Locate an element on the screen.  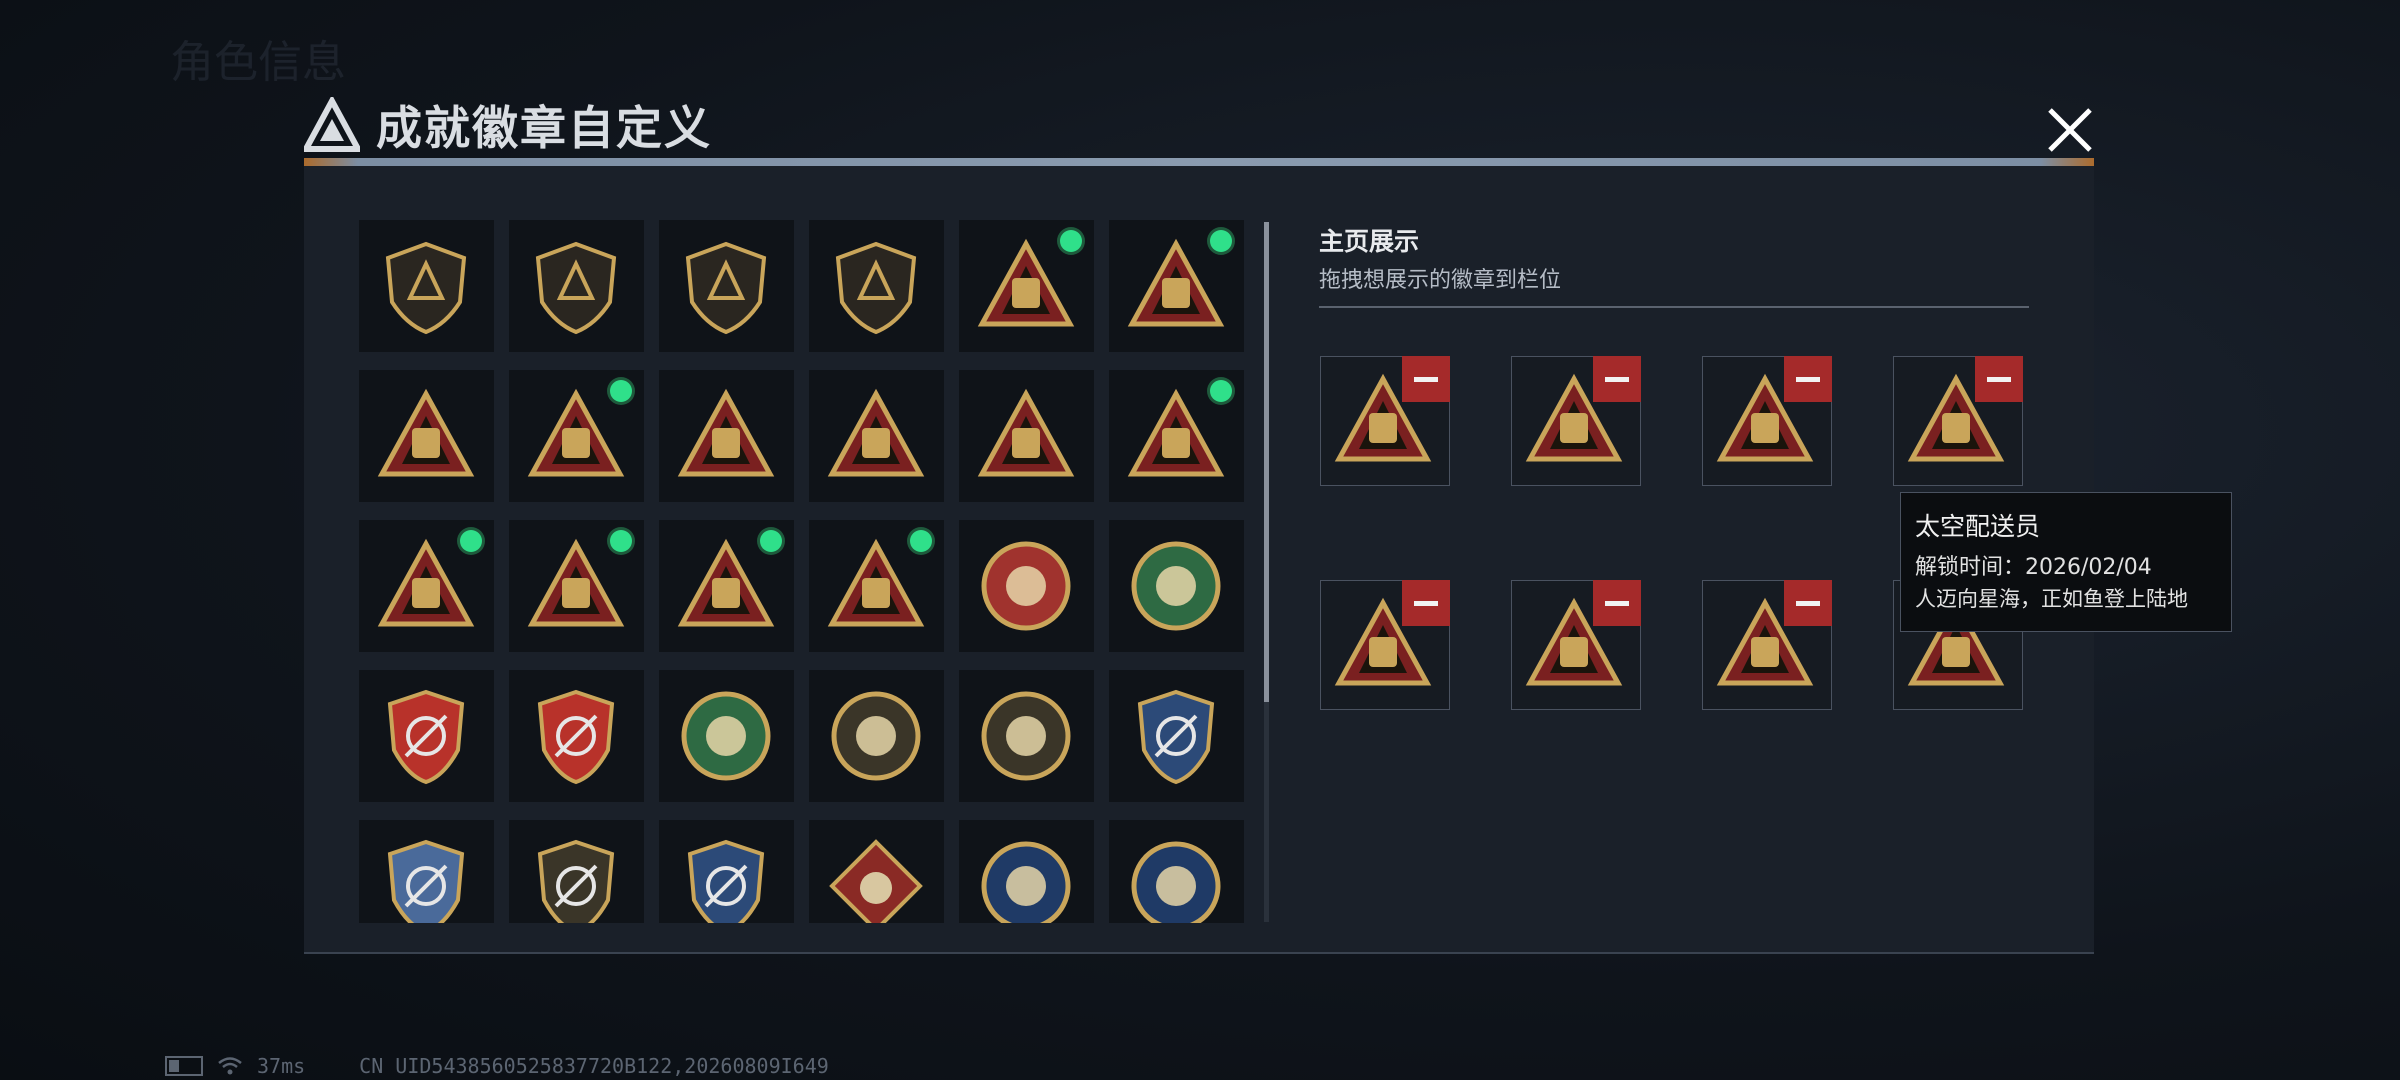
dialog-title: 成就徽章自定义 is located at coordinates (544, 128).